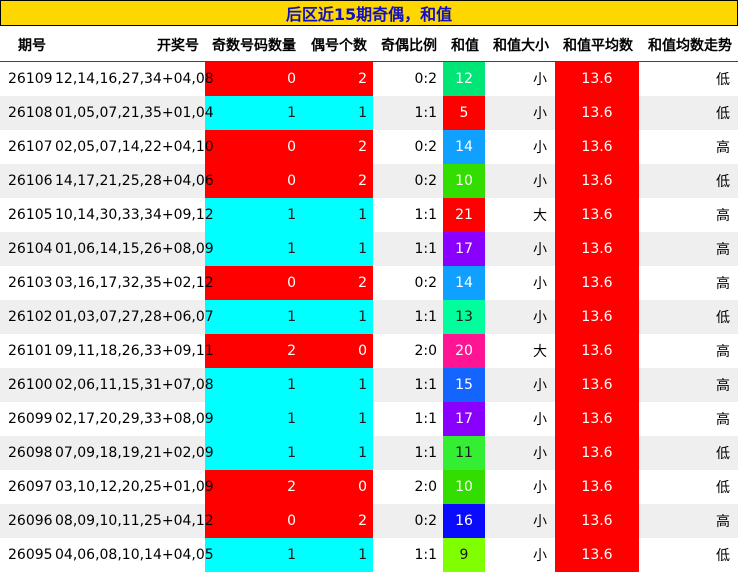 The height and width of the screenshot is (573, 738). Describe the element at coordinates (369, 13) in the screenshot. I see `title-bar: 后区近15期奇偶，和值` at that location.